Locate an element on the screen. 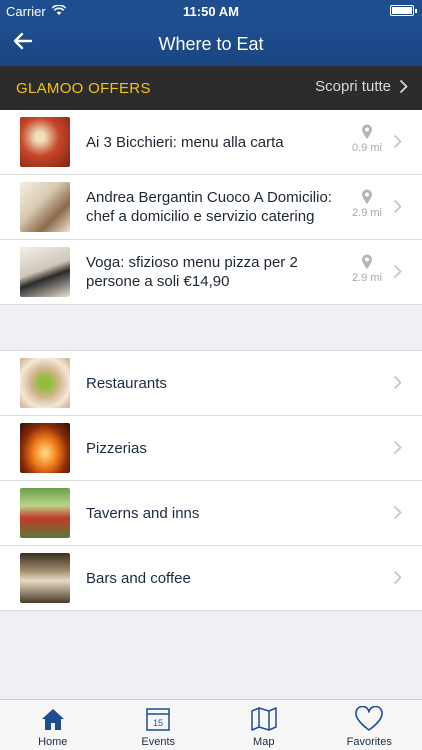 This screenshot has height=750, width=422. category-item-bars: Bars and coffee is located at coordinates (211, 578).